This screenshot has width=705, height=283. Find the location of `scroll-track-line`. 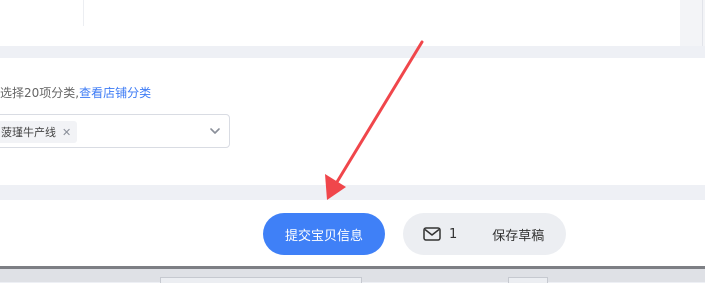

scroll-track-line is located at coordinates (702, 23).